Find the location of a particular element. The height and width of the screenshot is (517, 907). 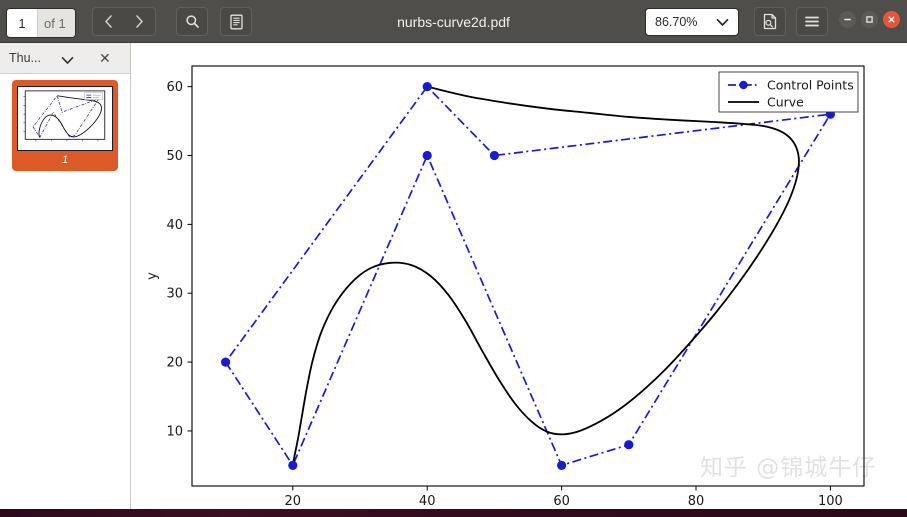

svg-text: 30 is located at coordinates (174, 294).